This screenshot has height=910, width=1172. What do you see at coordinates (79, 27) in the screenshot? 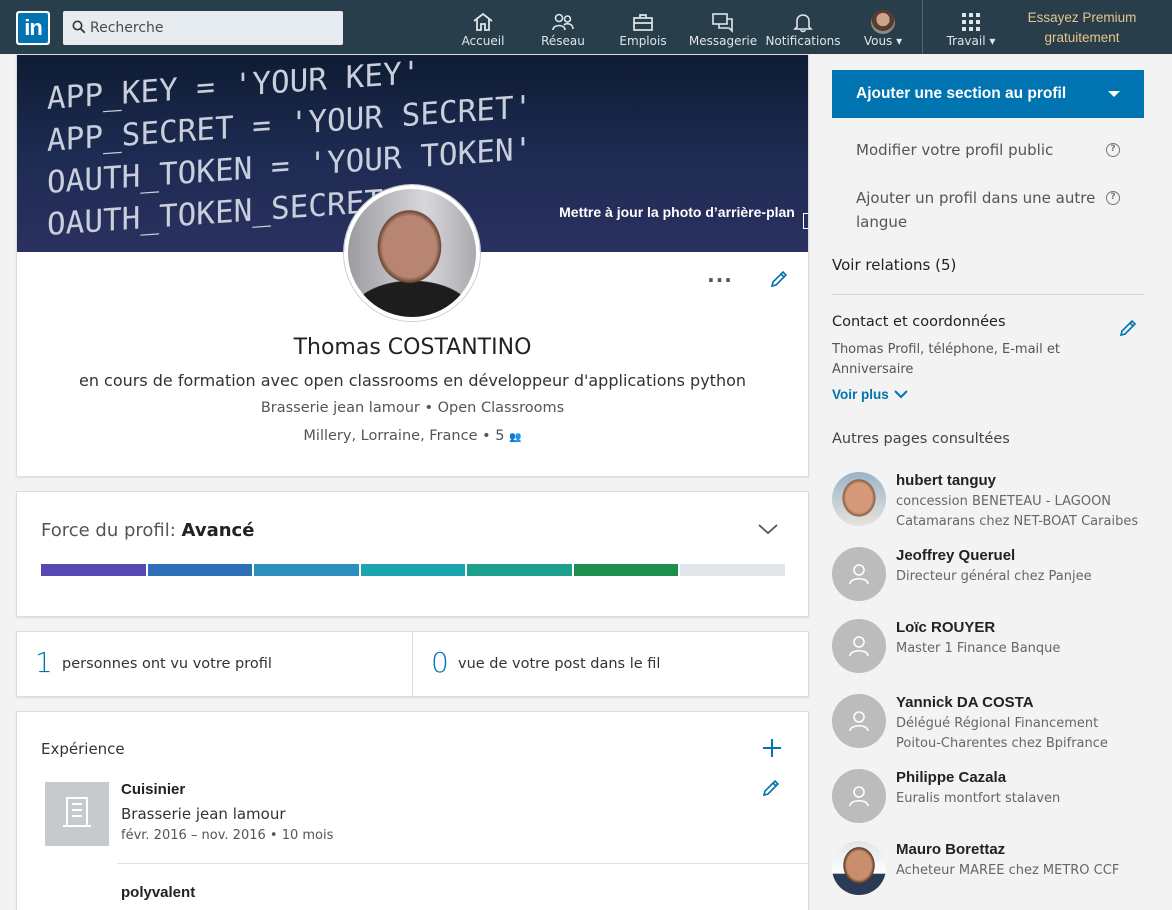
I see `search-icon` at bounding box center [79, 27].